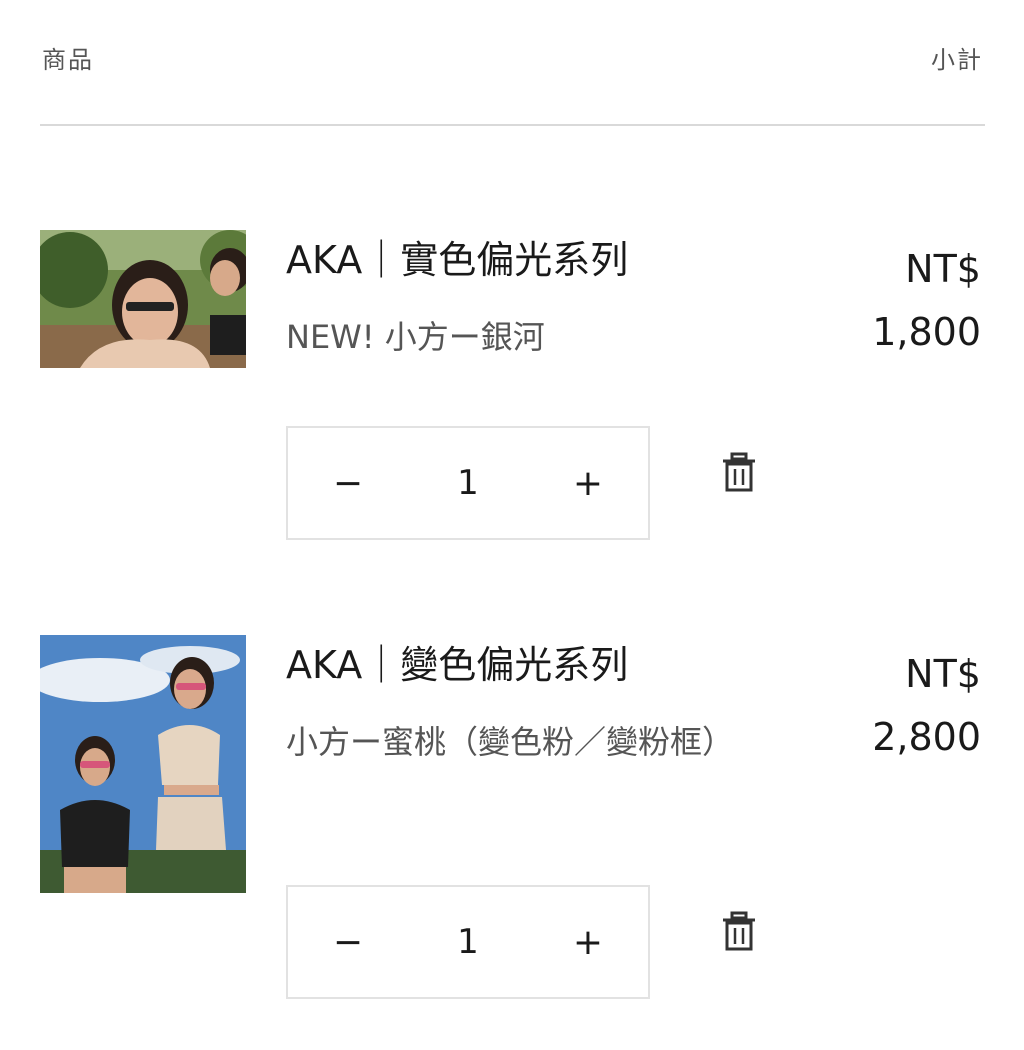  Describe the element at coordinates (415, 337) in the screenshot. I see `product-variant: NEW! 小方ー銀河` at that location.